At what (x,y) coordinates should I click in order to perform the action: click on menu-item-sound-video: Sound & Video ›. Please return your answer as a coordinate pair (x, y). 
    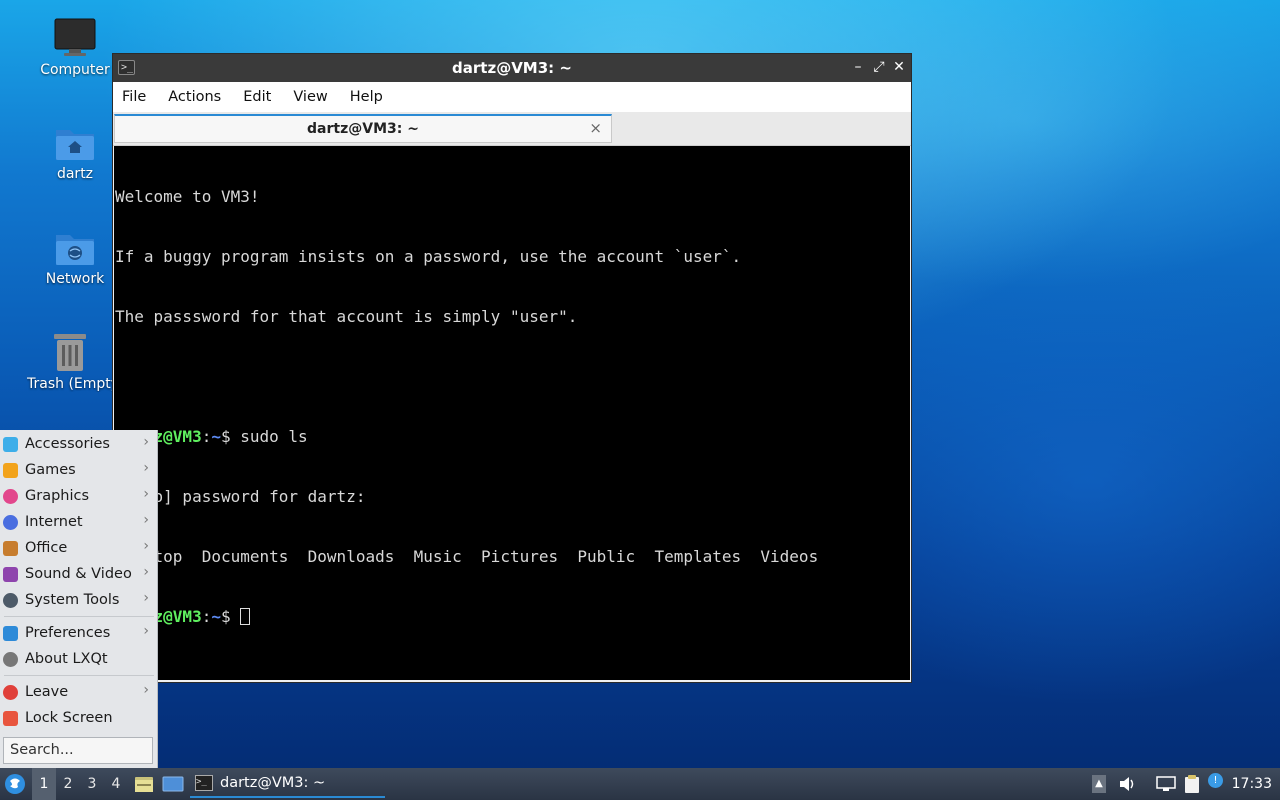
    Looking at the image, I should click on (79, 574).